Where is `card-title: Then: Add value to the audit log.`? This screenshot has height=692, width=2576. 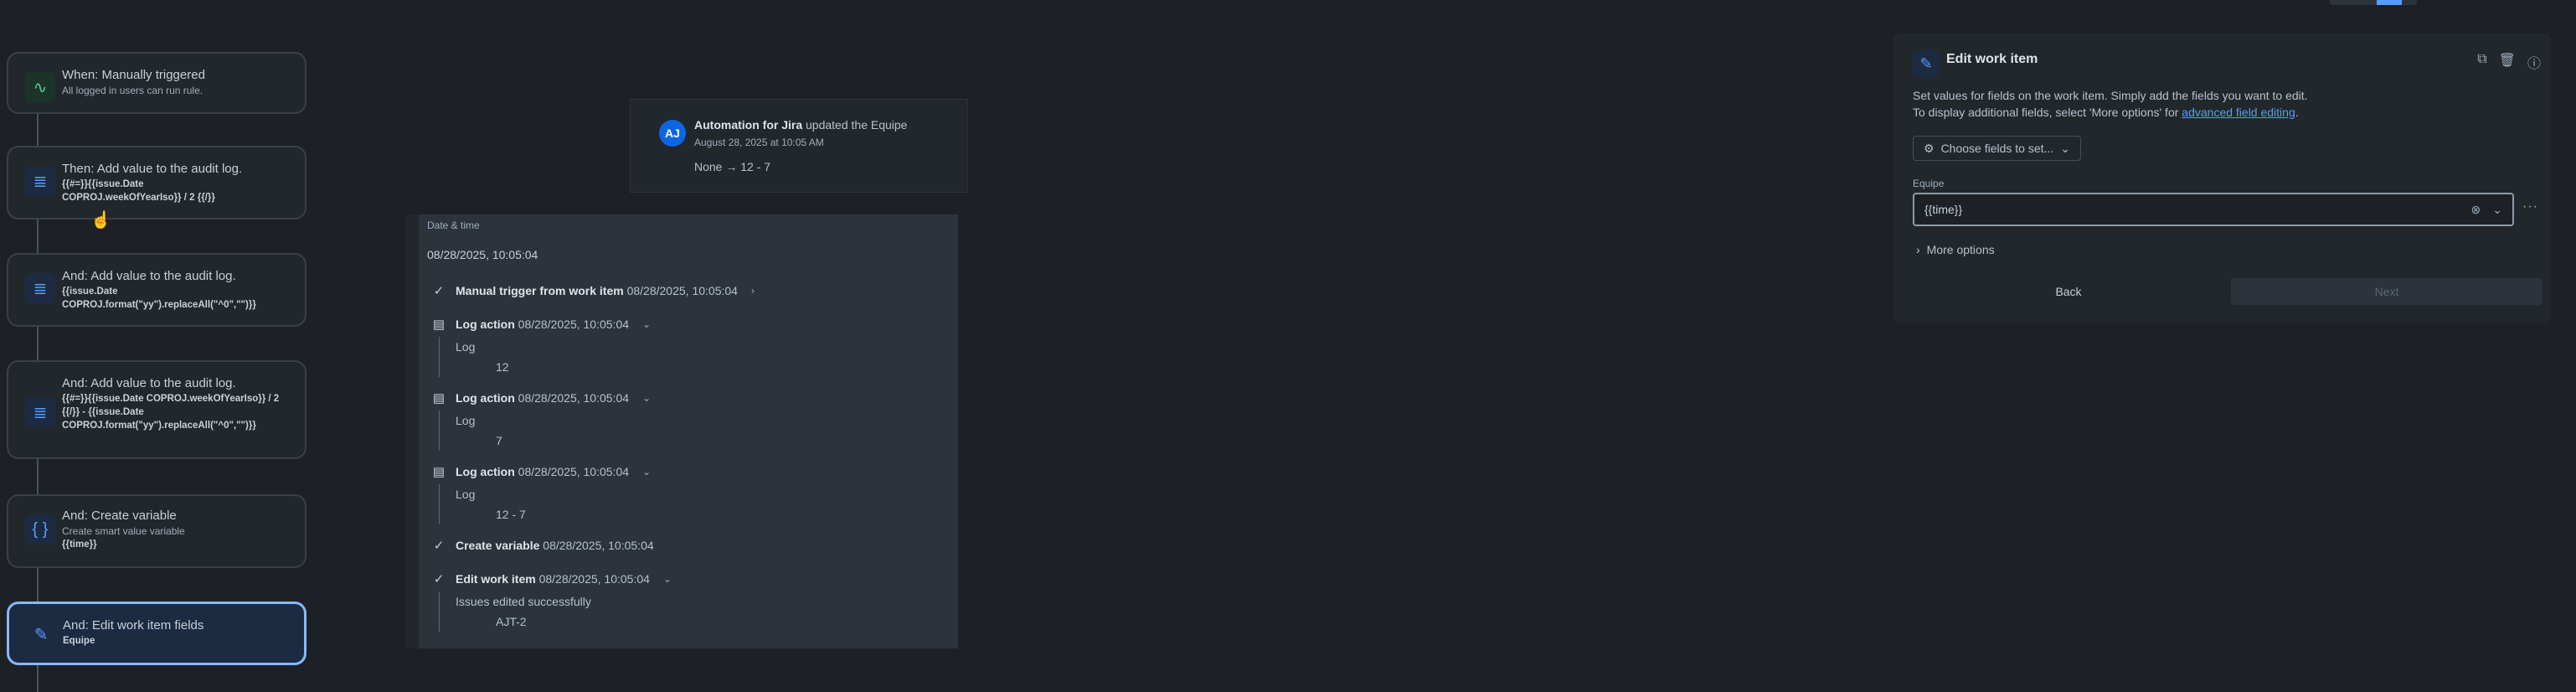
card-title: Then: Add value to the audit log. is located at coordinates (152, 169).